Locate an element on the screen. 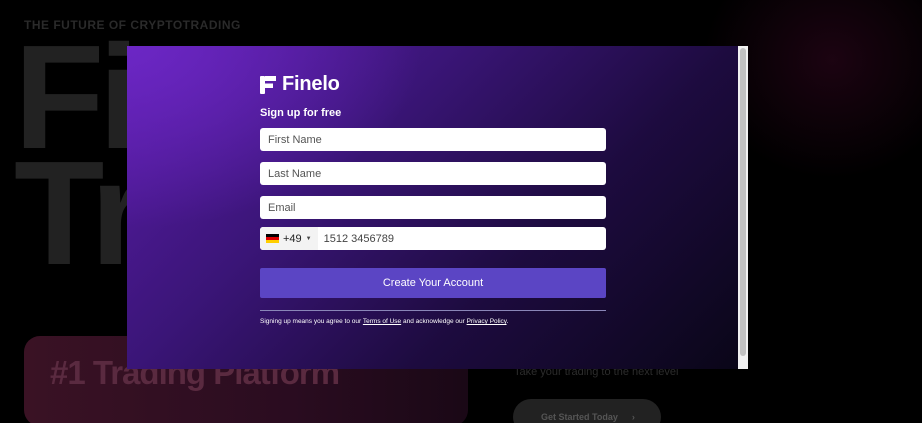 The height and width of the screenshot is (423, 922). phone-field: +49 ▼ 1512 3456789 is located at coordinates (433, 238).